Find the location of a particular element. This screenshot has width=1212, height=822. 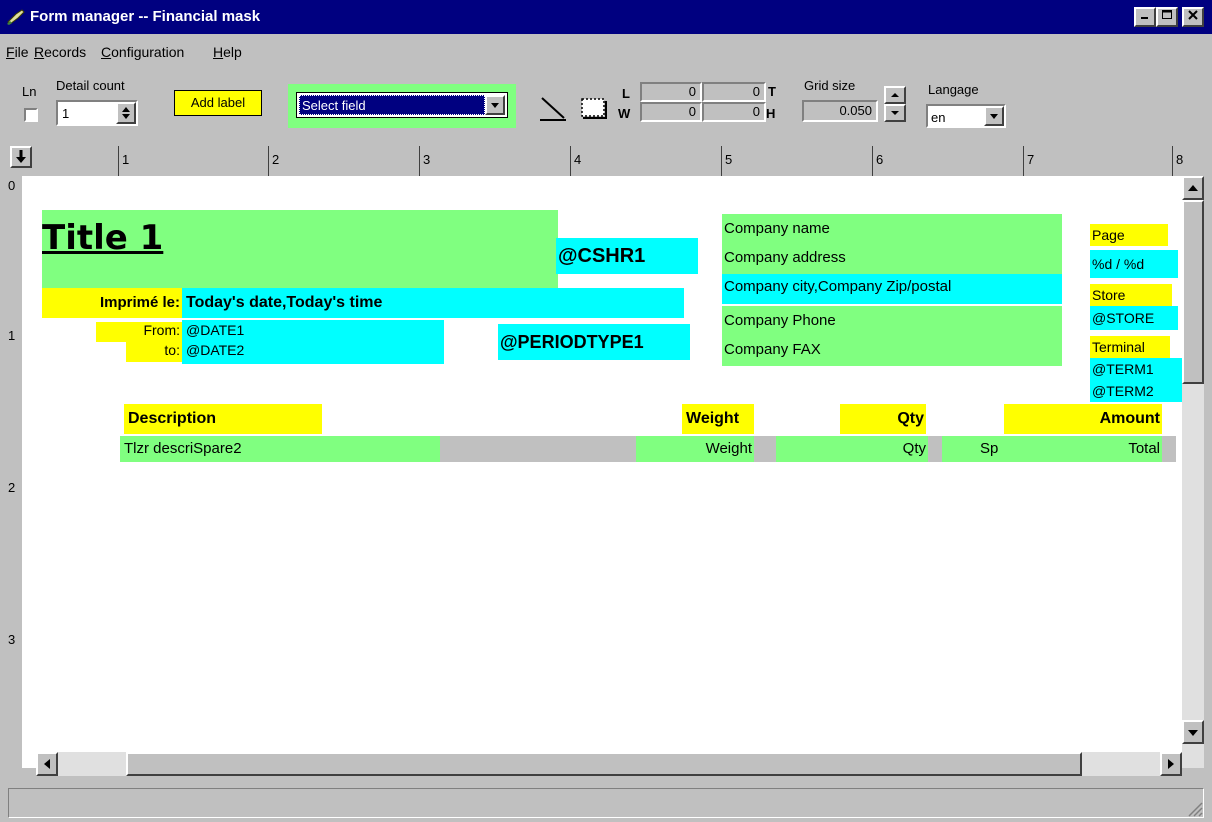

page-label: Page is located at coordinates (1129, 235).